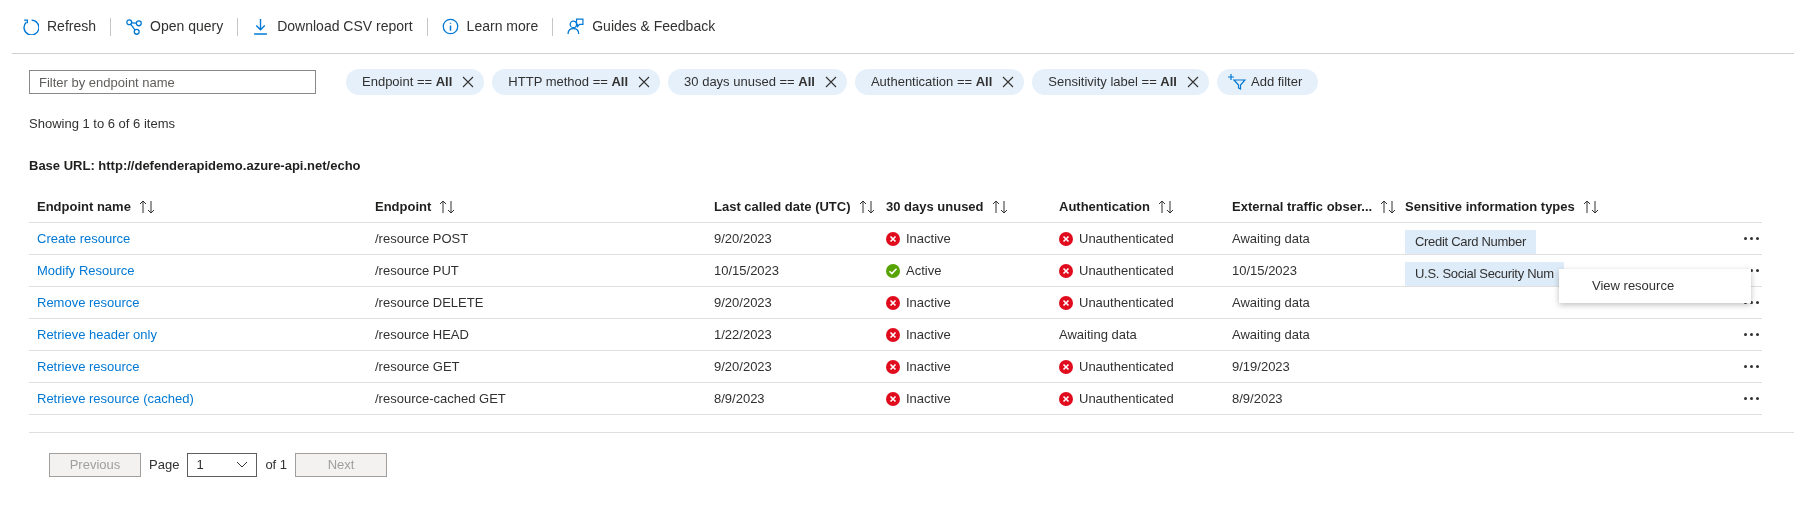 The height and width of the screenshot is (506, 1806). What do you see at coordinates (403, 206) in the screenshot?
I see `column-header: Endpoint` at bounding box center [403, 206].